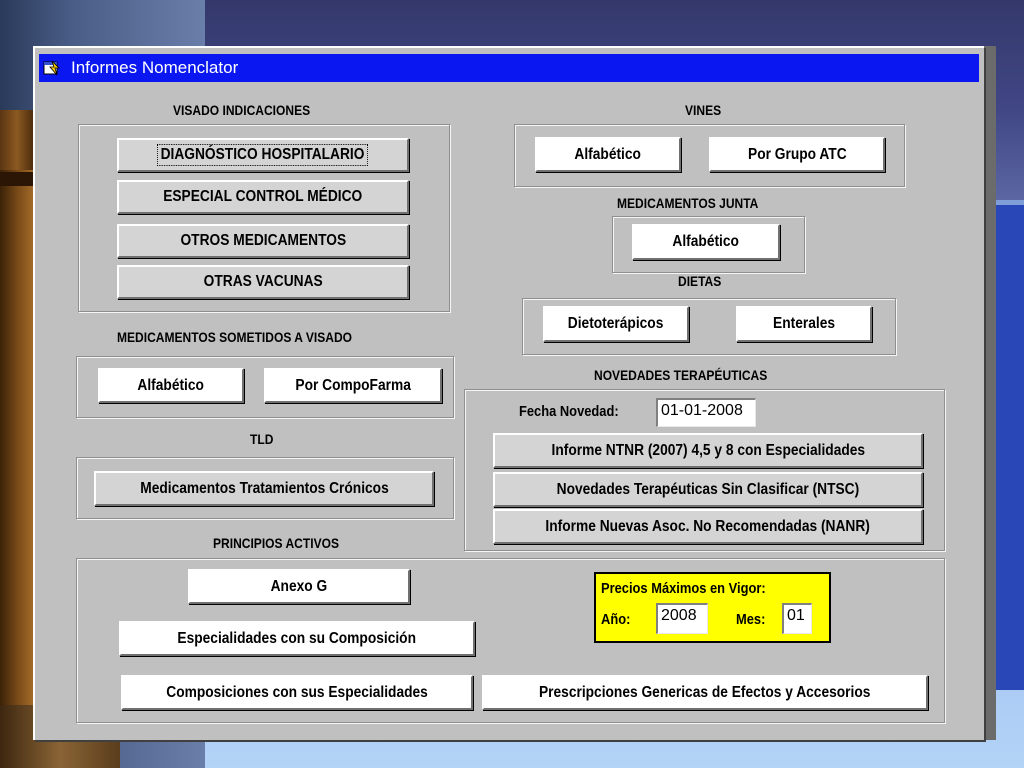  I want to click on fecha-novedad-label: Fecha Novedad:, so click(569, 411).